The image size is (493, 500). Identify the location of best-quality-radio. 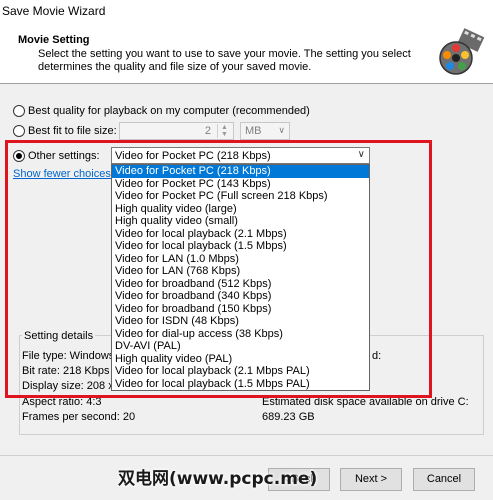
(19, 111).